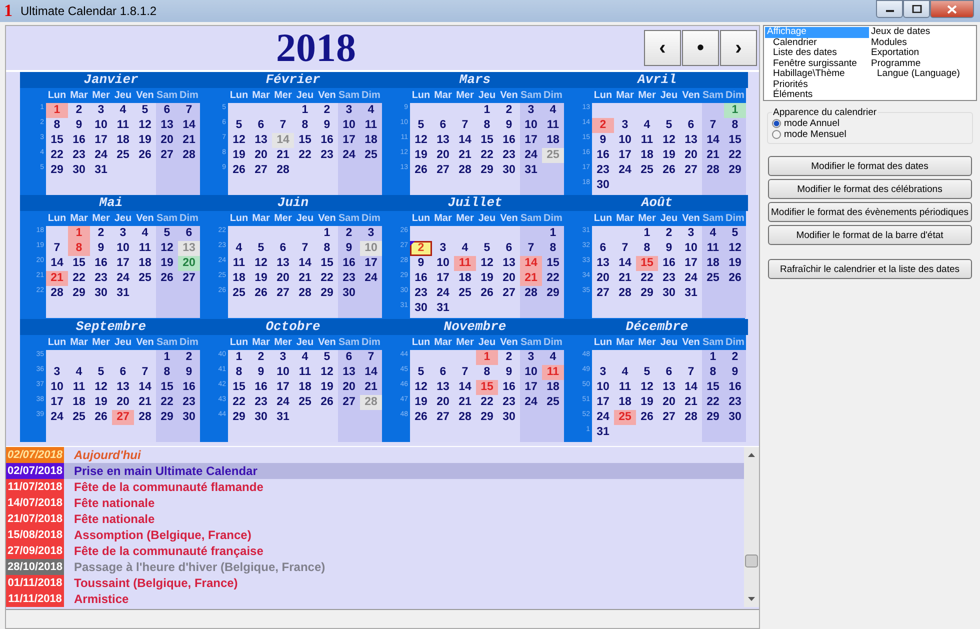 The image size is (980, 629). What do you see at coordinates (921, 53) in the screenshot?
I see `settings-item: Exportation` at bounding box center [921, 53].